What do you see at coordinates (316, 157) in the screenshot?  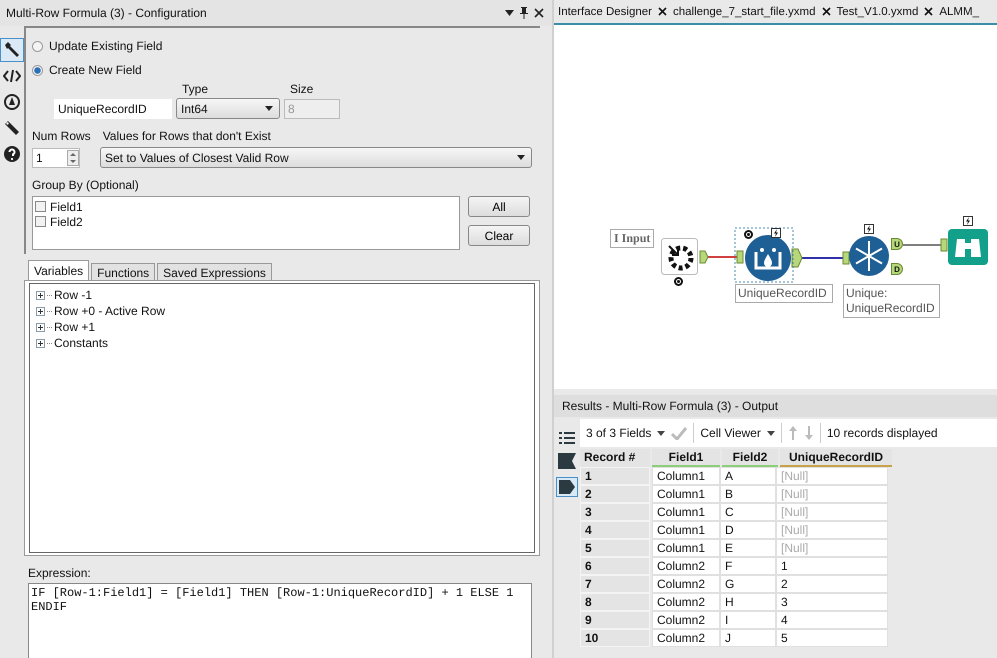 I see `missing-rows-dropdown: Set to Values of Closest Valid Row` at bounding box center [316, 157].